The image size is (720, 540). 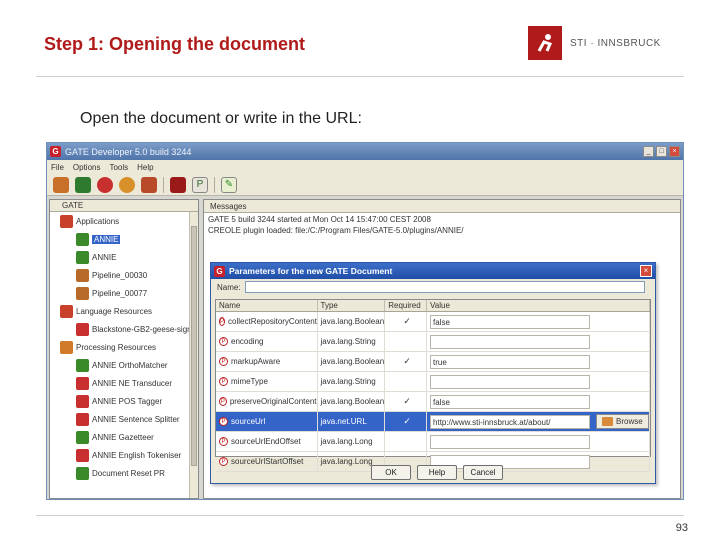 What do you see at coordinates (132, 383) in the screenshot?
I see `tree-item-label: ANNIE NE Transducer` at bounding box center [132, 383].